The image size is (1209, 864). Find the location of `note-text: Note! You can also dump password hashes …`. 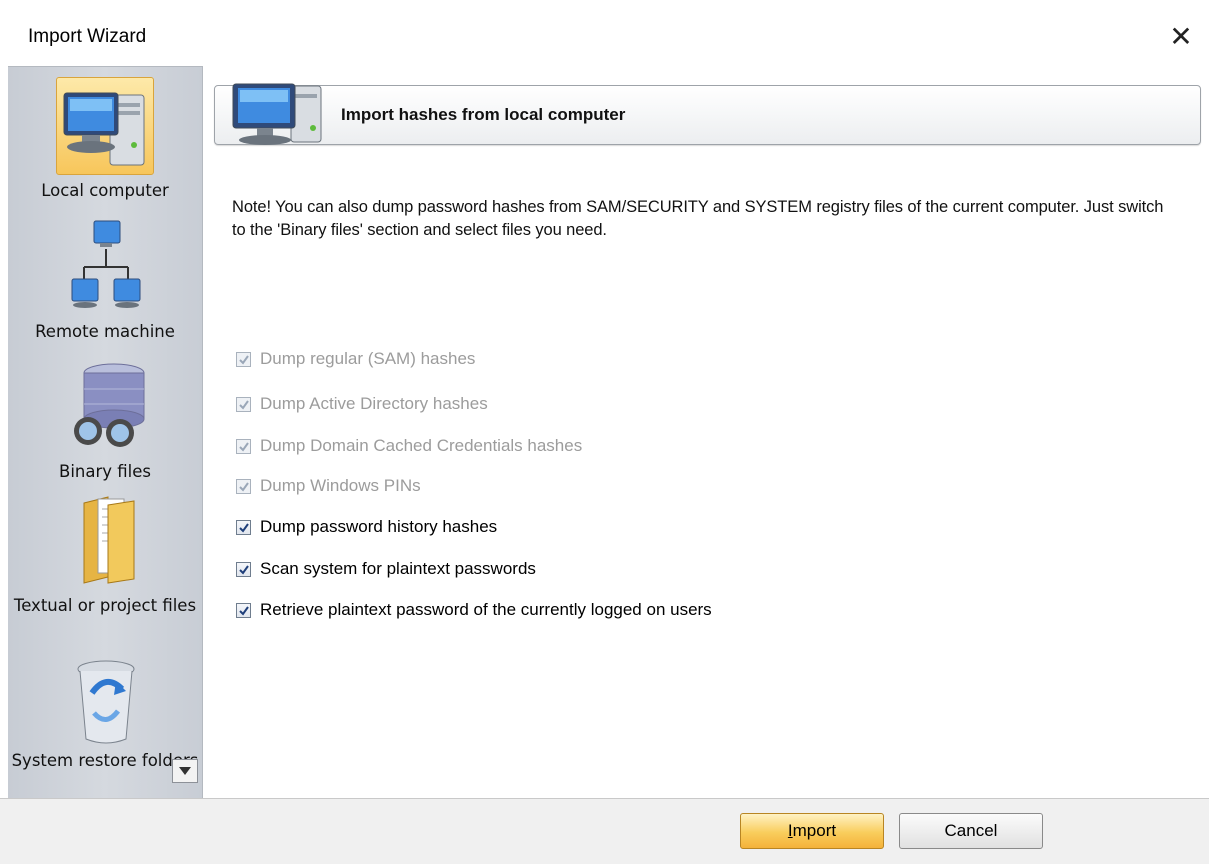

note-text: Note! You can also dump password hashes … is located at coordinates (698, 218).